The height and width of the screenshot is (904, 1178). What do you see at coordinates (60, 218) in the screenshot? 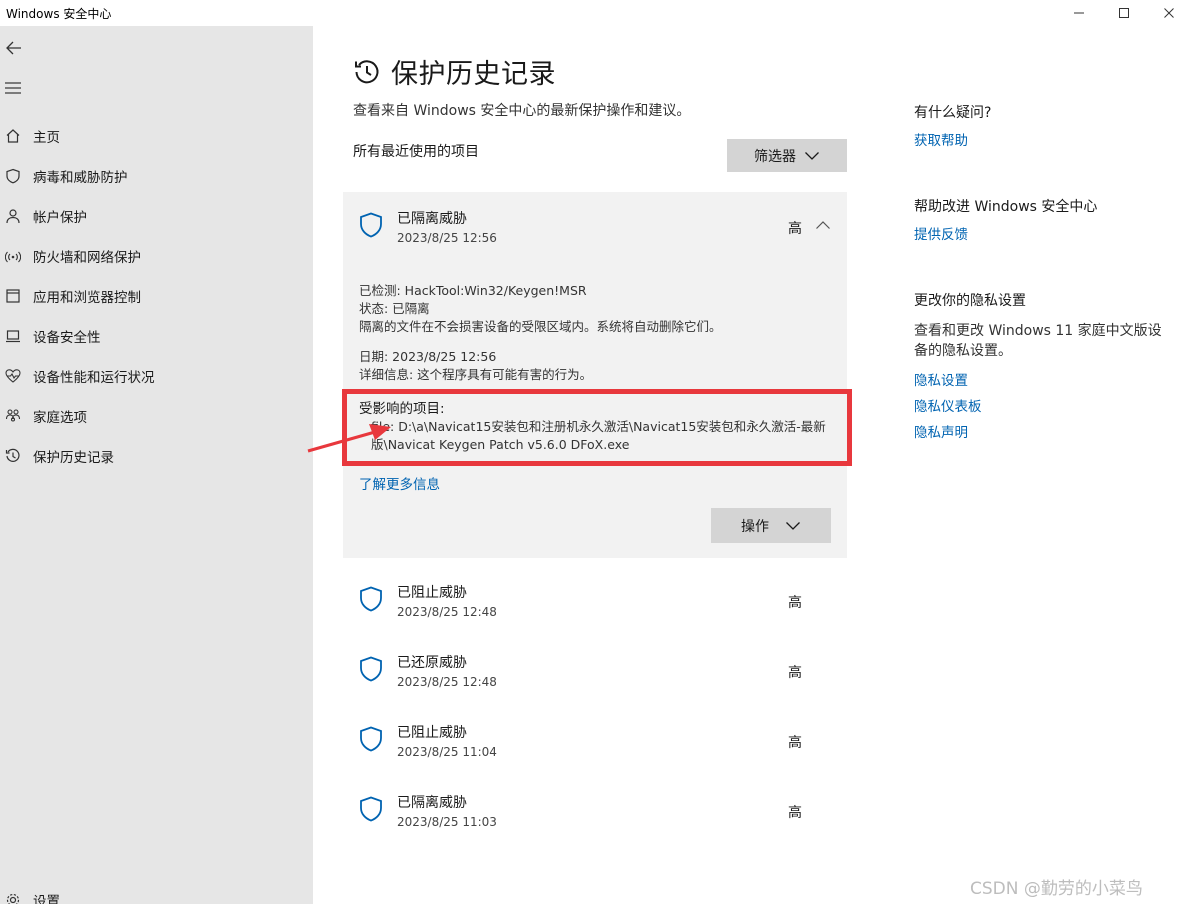
I see `sidebar-item-label: 帐户保护` at bounding box center [60, 218].